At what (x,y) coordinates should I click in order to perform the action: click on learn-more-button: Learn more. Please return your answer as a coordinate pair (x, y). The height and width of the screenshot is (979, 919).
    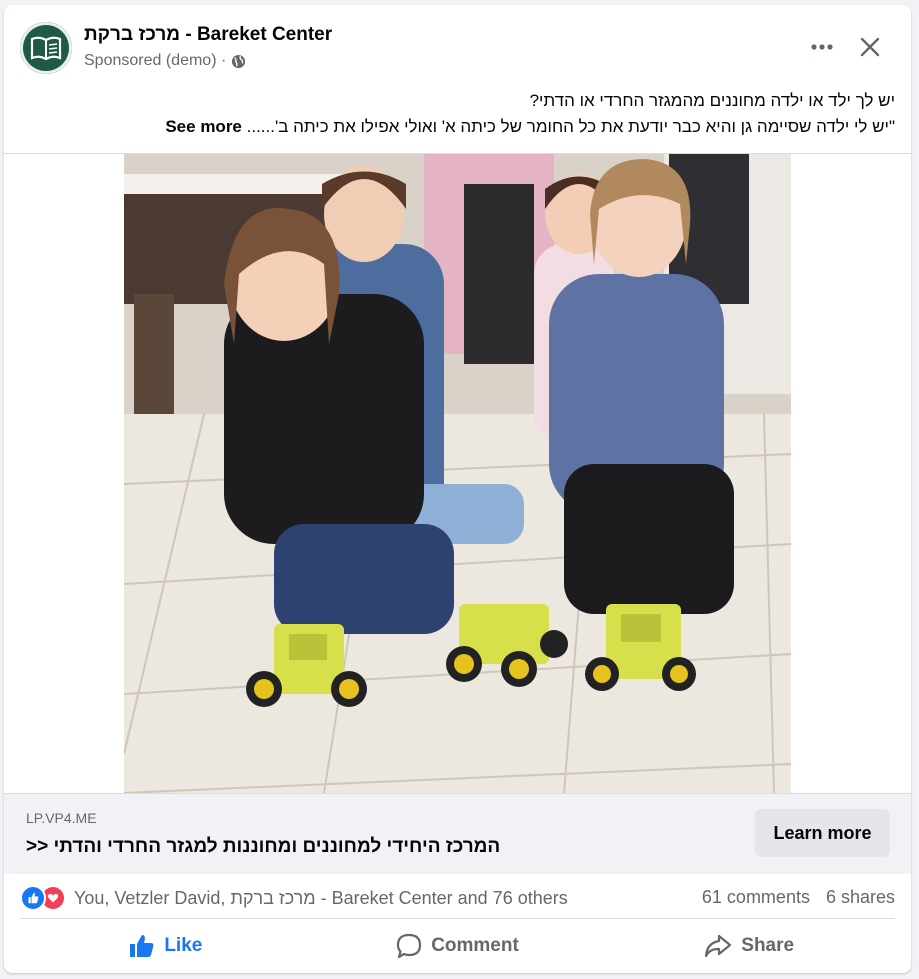
    Looking at the image, I should click on (822, 833).